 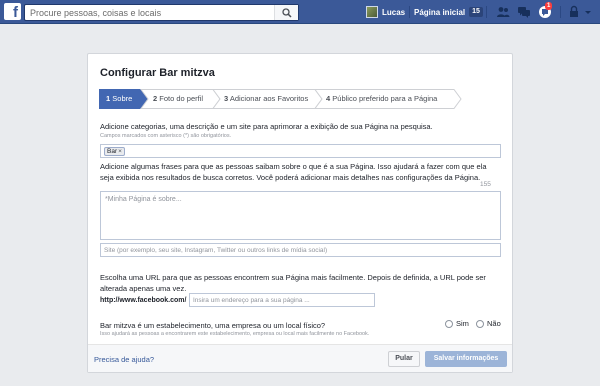 What do you see at coordinates (157, 73) in the screenshot?
I see `dialog-title: Configurar Bar mitzva` at bounding box center [157, 73].